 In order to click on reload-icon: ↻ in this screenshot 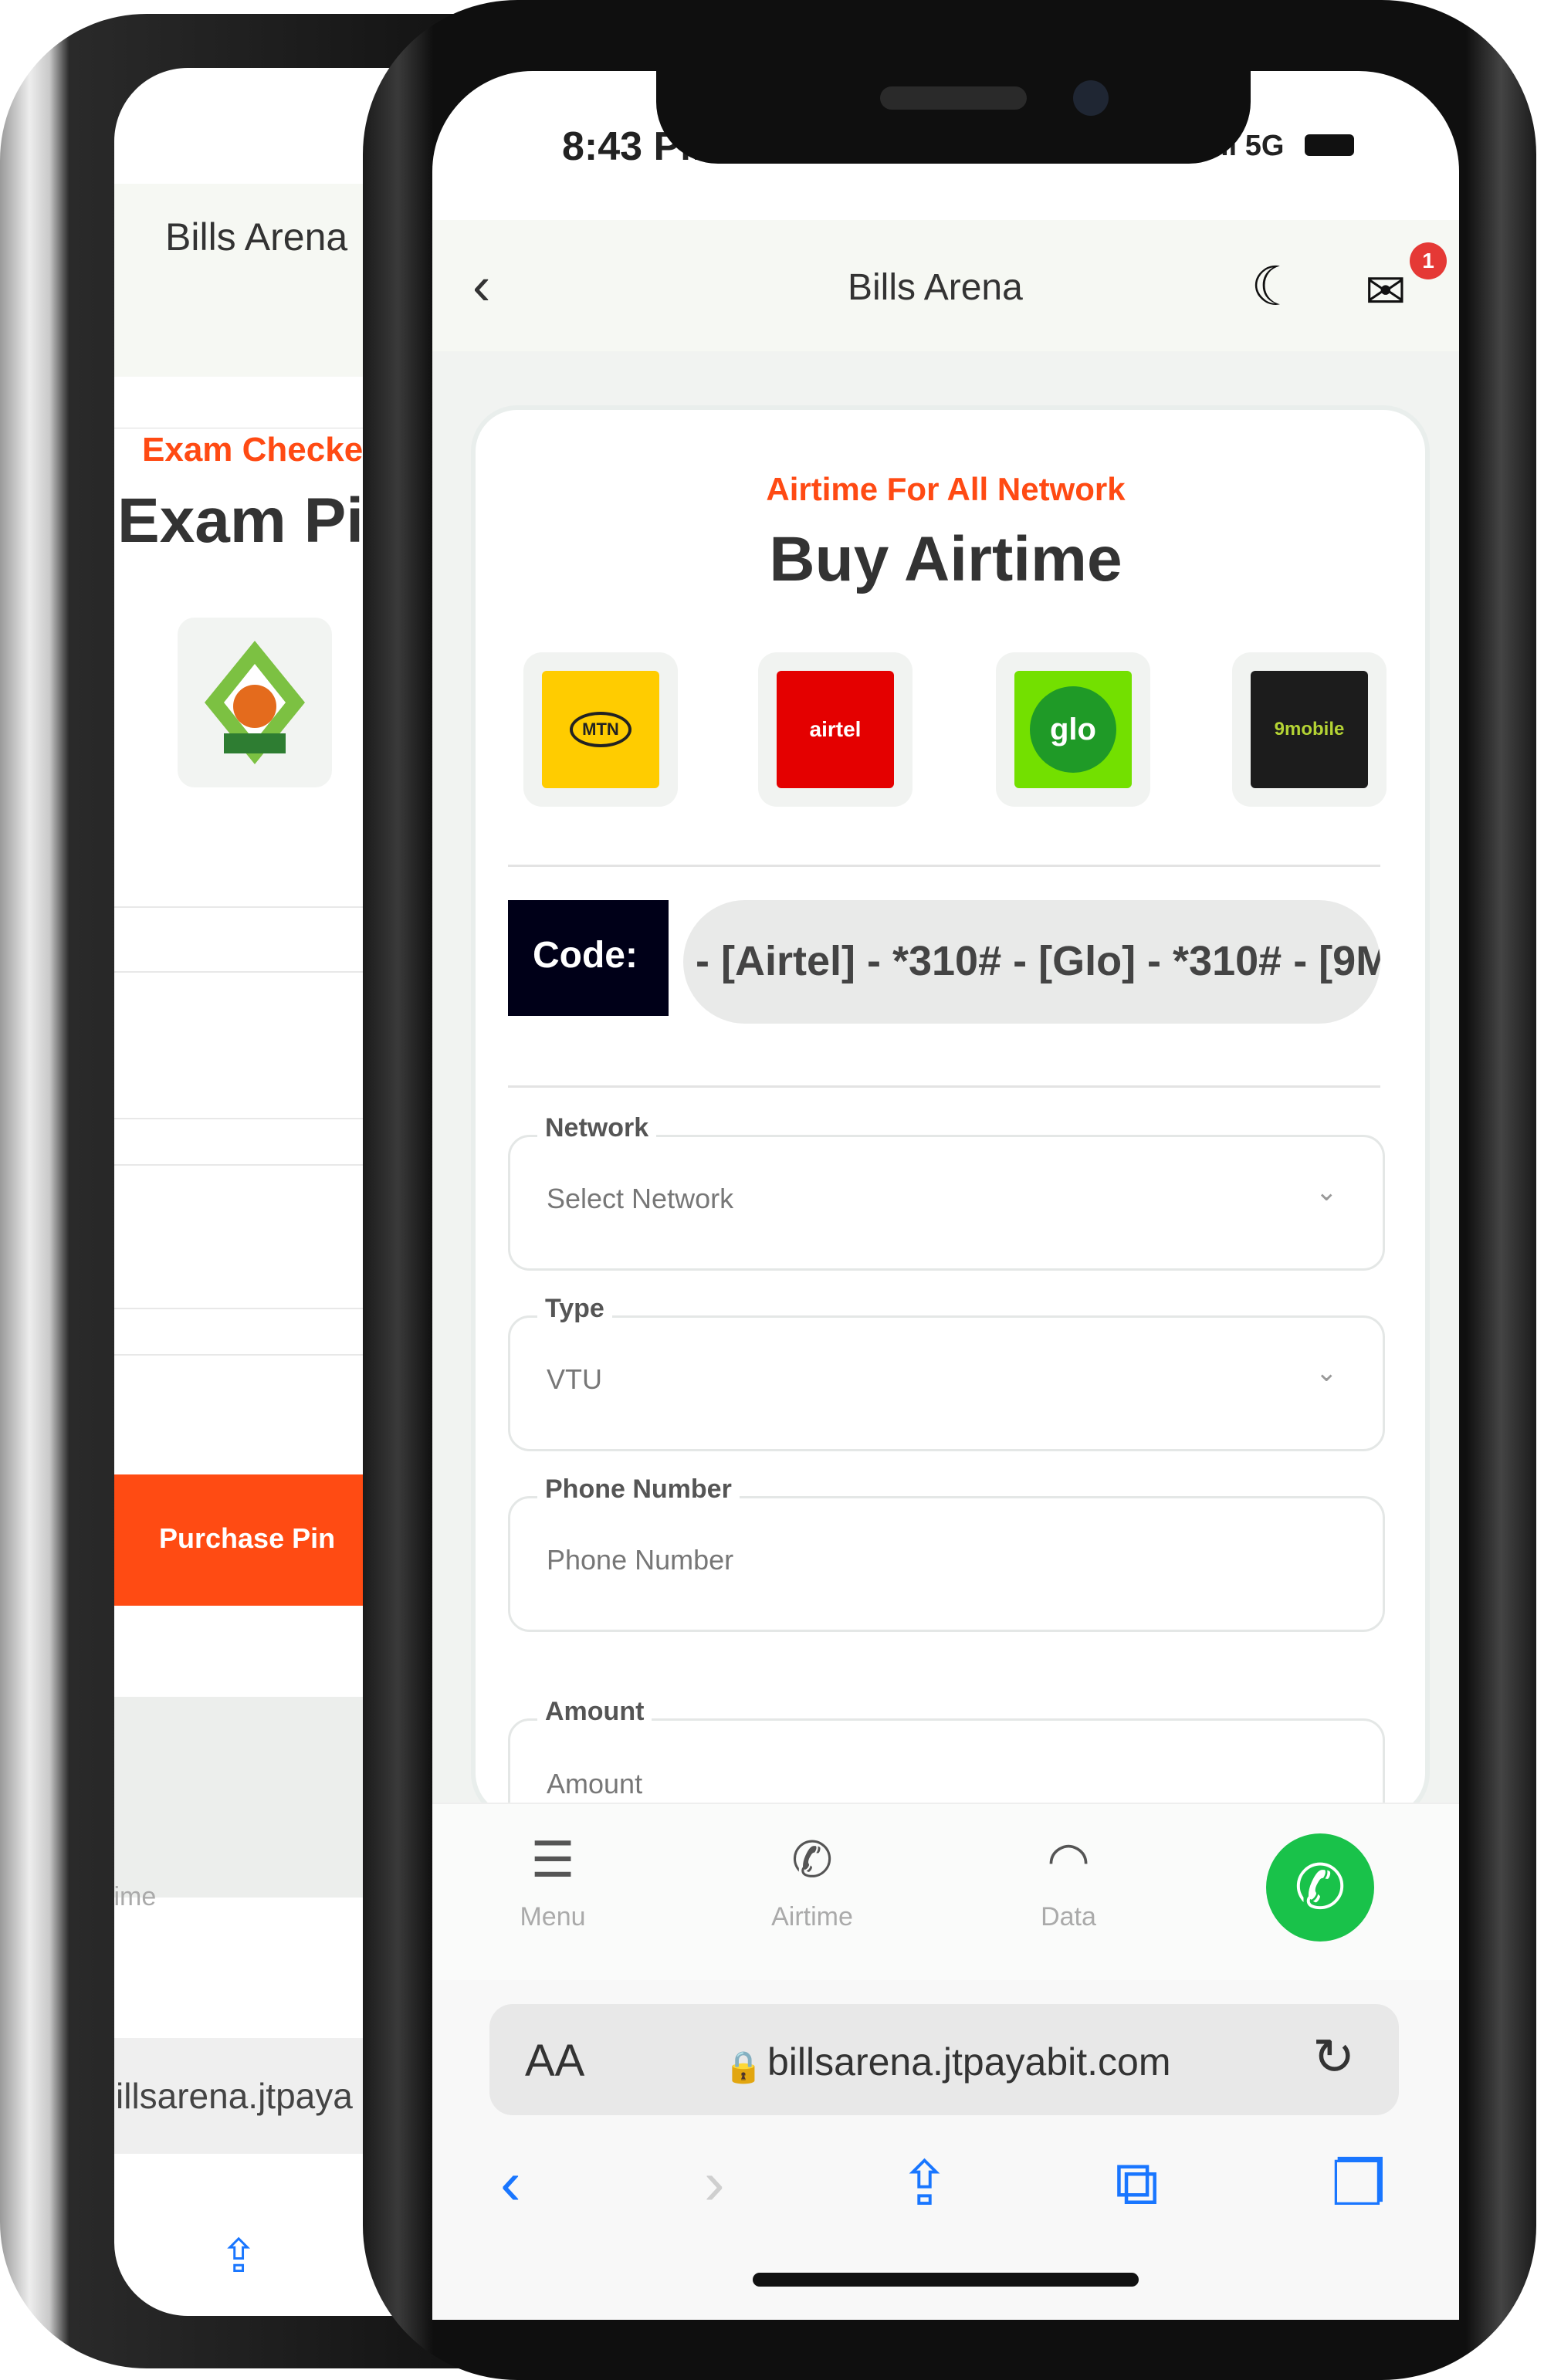, I will do `click(1333, 2057)`.